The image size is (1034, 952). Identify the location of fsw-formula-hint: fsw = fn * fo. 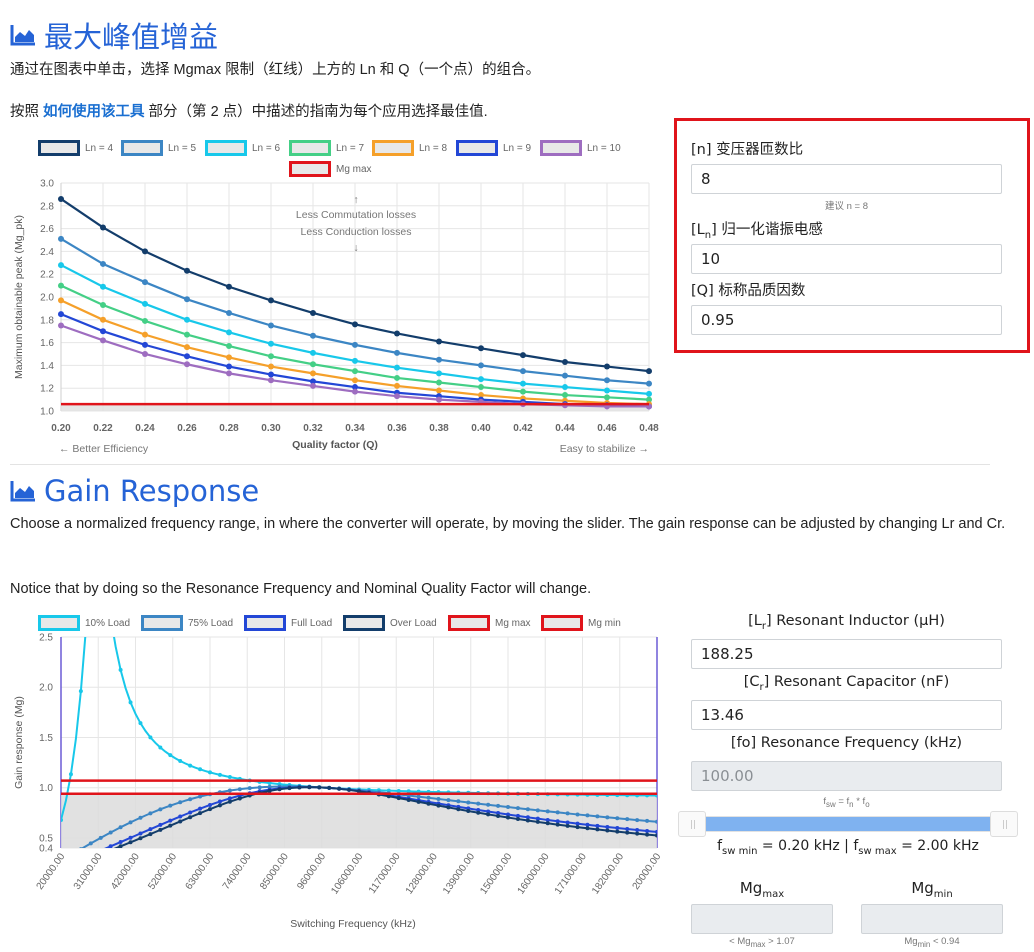
(846, 802).